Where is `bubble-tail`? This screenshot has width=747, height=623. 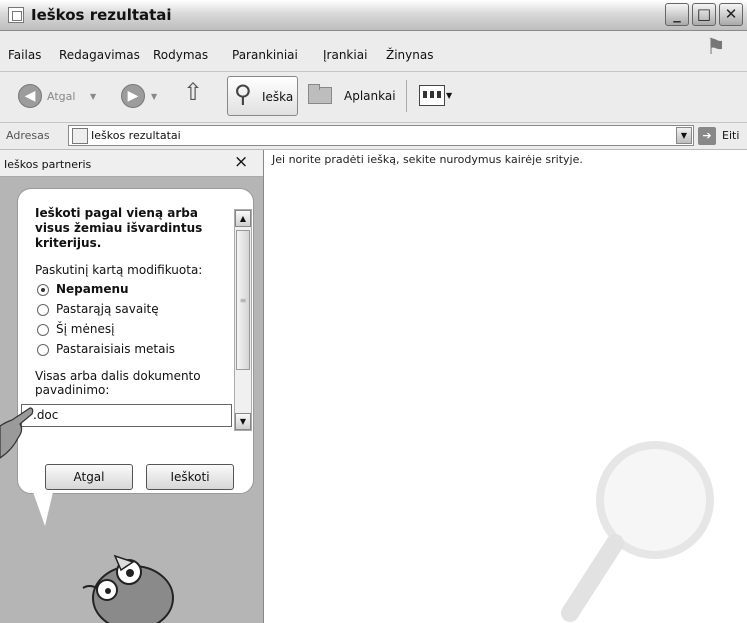
bubble-tail is located at coordinates (43, 509).